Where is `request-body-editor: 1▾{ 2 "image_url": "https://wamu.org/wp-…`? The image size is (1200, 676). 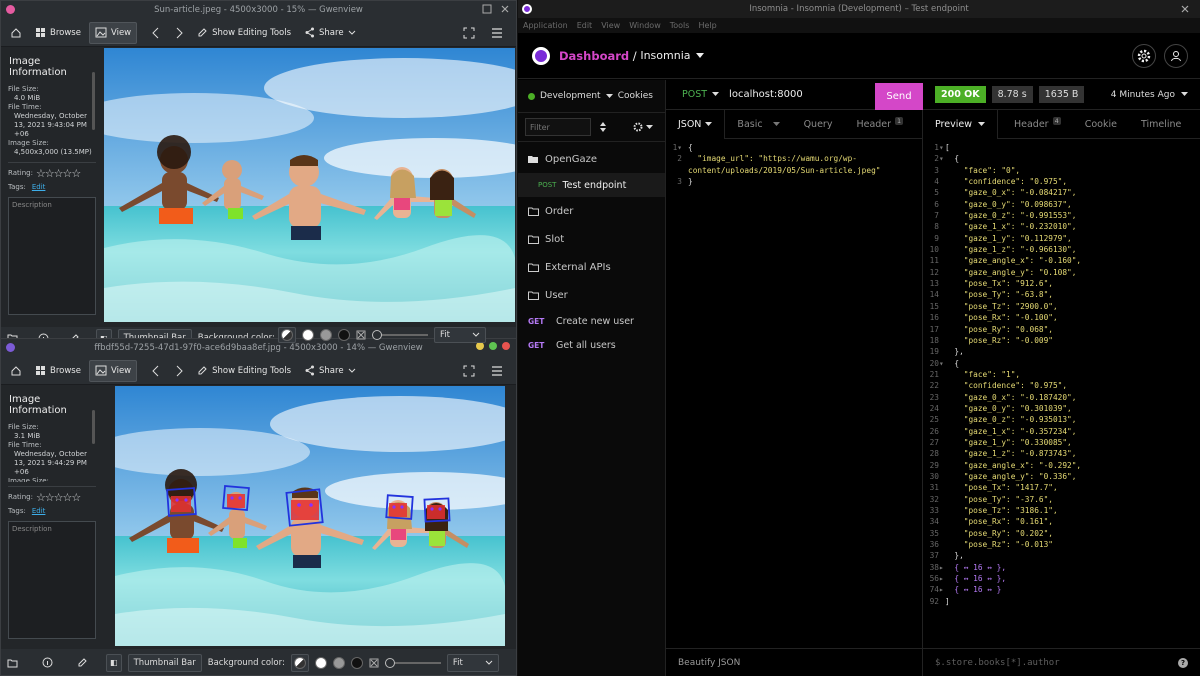 request-body-editor: 1▾{ 2 "image_url": "https://wamu.org/wp-… is located at coordinates (794, 163).